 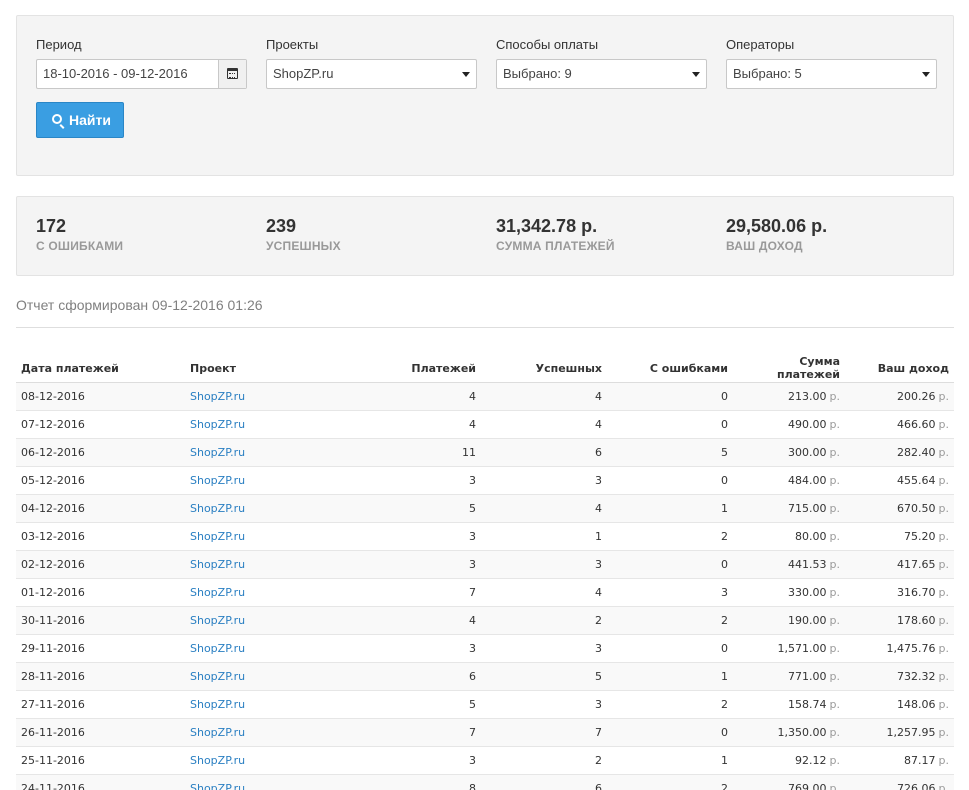 What do you see at coordinates (57, 119) in the screenshot?
I see `search-icon` at bounding box center [57, 119].